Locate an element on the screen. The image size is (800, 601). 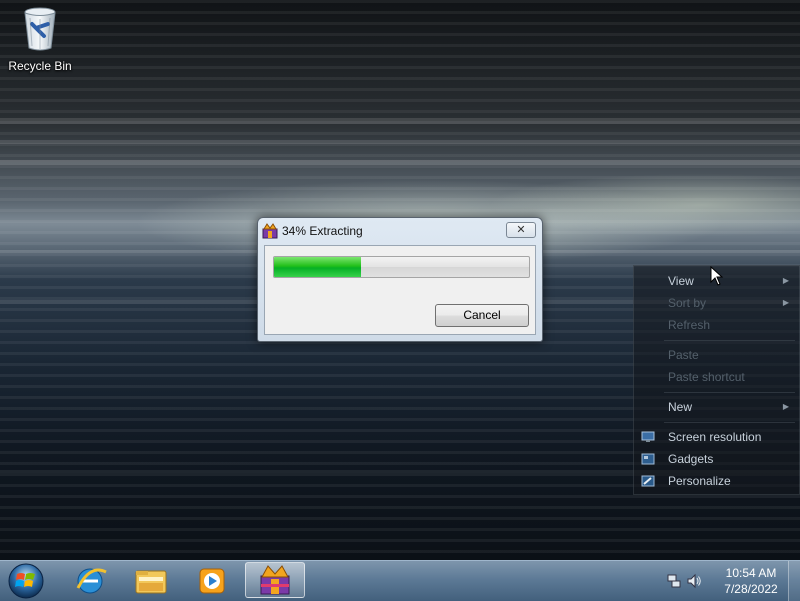
taskbar-internet-explorer is located at coordinates (90, 580).